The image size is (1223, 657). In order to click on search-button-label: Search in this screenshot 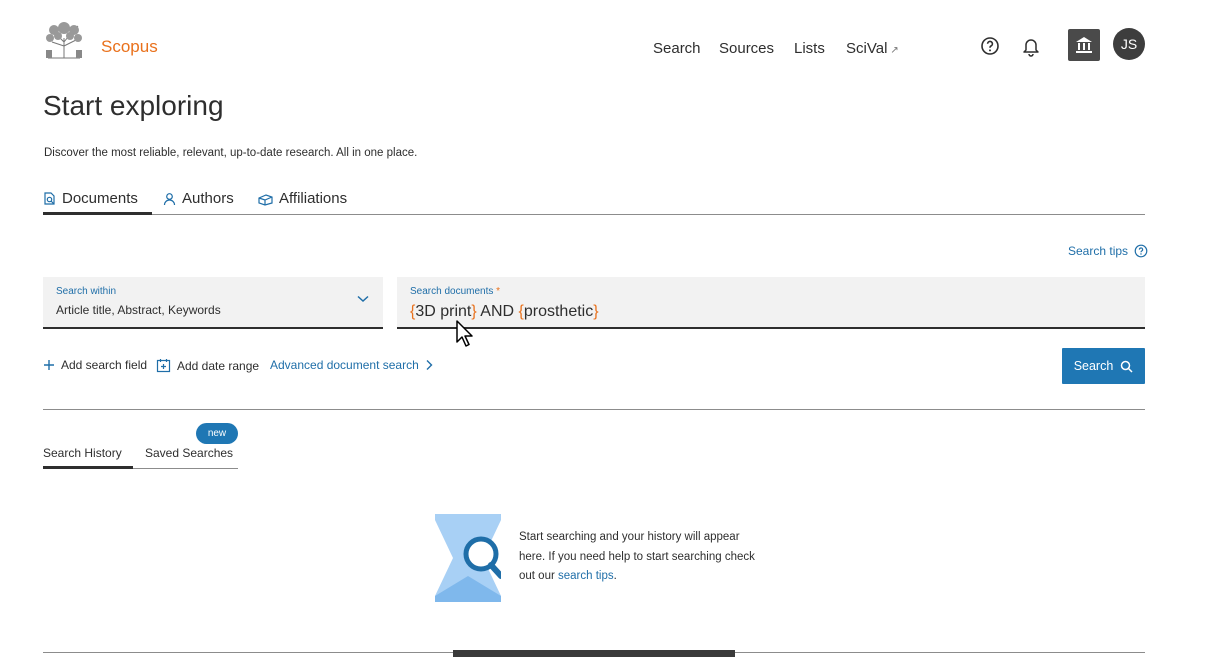, I will do `click(1093, 366)`.